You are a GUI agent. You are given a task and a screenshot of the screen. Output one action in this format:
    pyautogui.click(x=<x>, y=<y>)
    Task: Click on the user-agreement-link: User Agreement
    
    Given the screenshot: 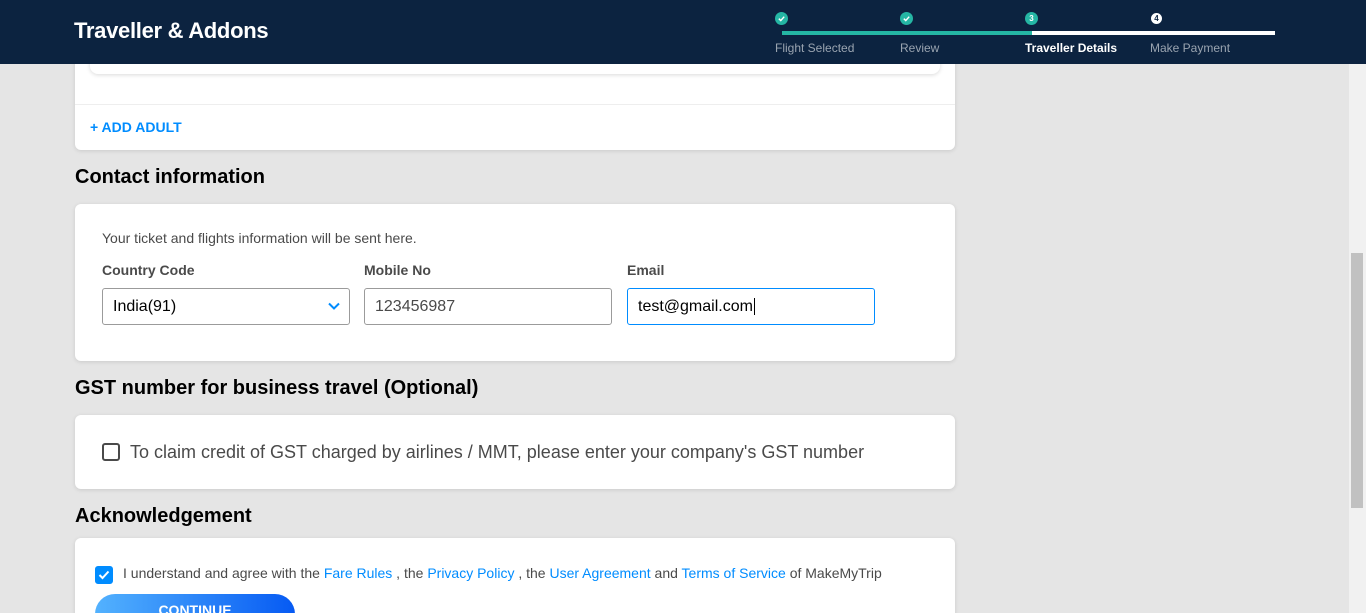 What is the action you would take?
    pyautogui.click(x=599, y=573)
    